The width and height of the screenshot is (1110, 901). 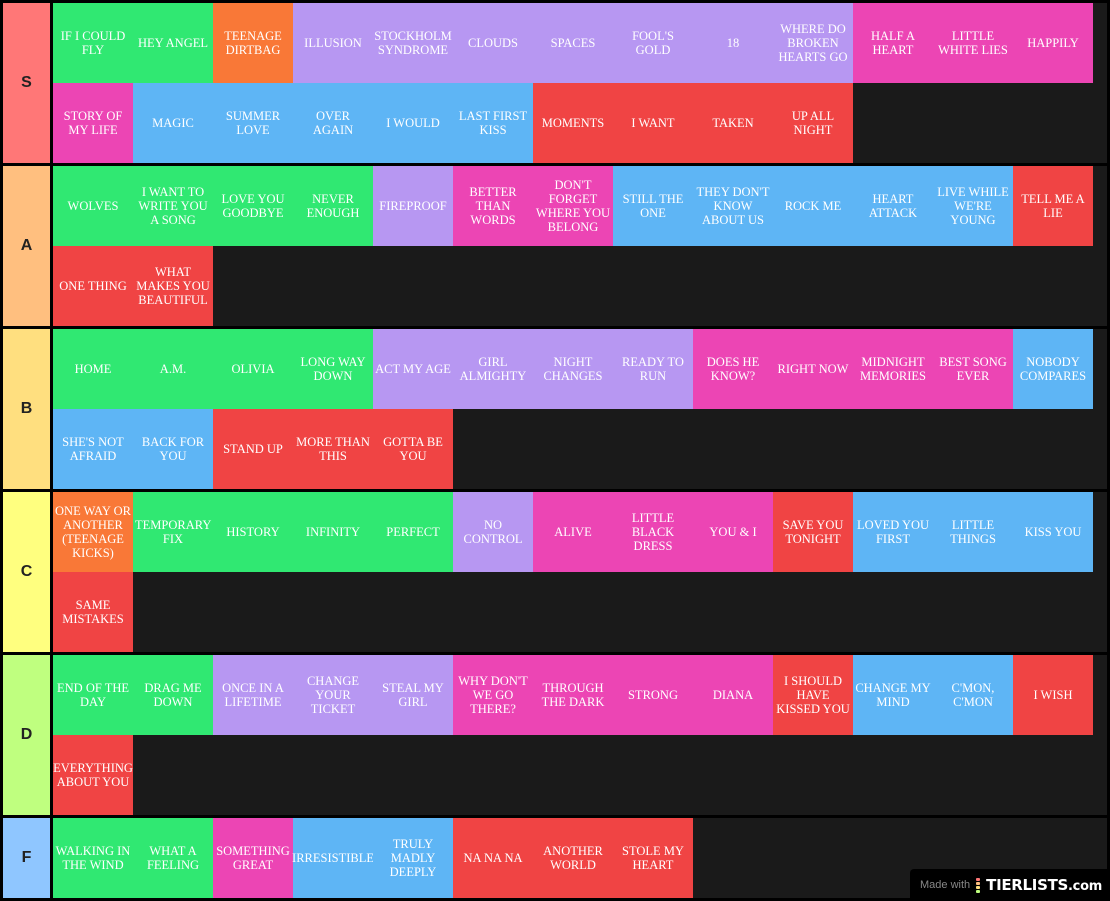 What do you see at coordinates (93, 206) in the screenshot?
I see `tier-item: WOLVES` at bounding box center [93, 206].